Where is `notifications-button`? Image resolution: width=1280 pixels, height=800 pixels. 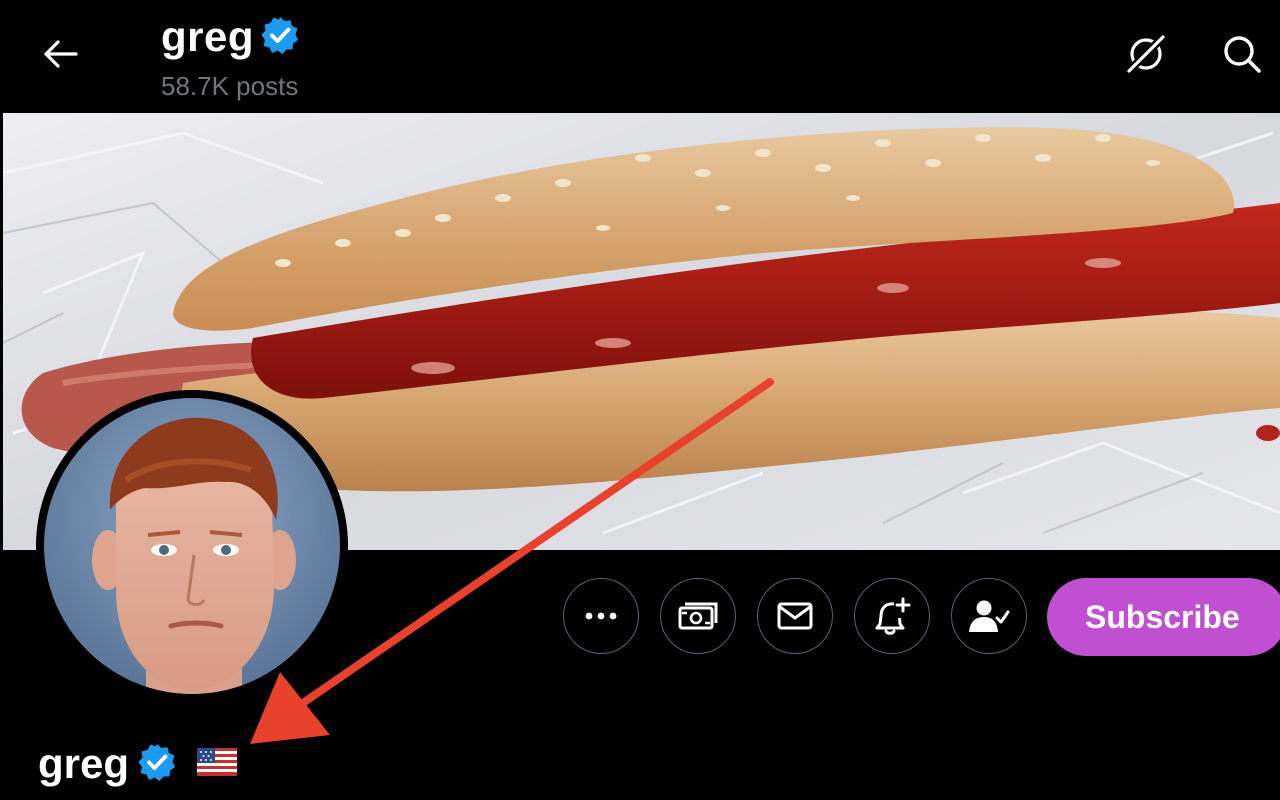 notifications-button is located at coordinates (892, 616).